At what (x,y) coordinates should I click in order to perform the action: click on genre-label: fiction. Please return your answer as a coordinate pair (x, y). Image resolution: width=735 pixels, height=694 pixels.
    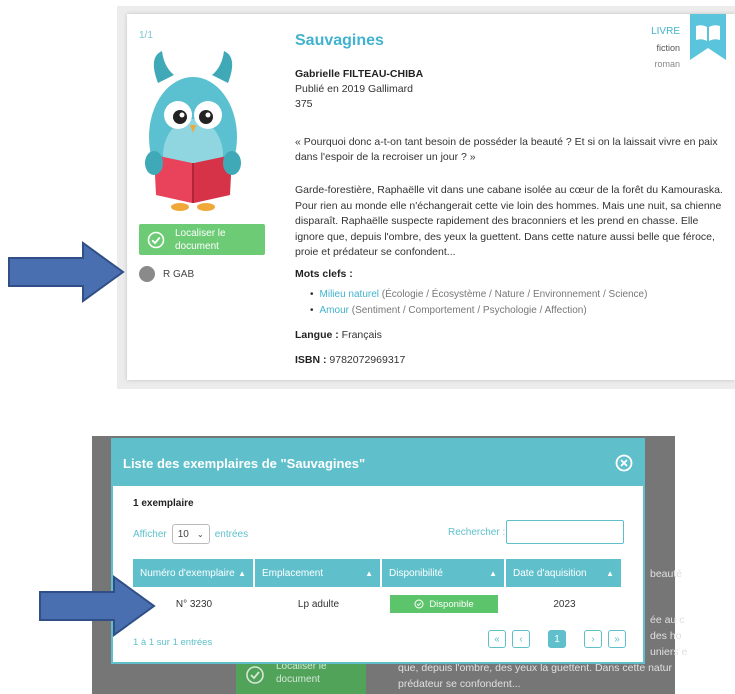
    Looking at the image, I should click on (668, 48).